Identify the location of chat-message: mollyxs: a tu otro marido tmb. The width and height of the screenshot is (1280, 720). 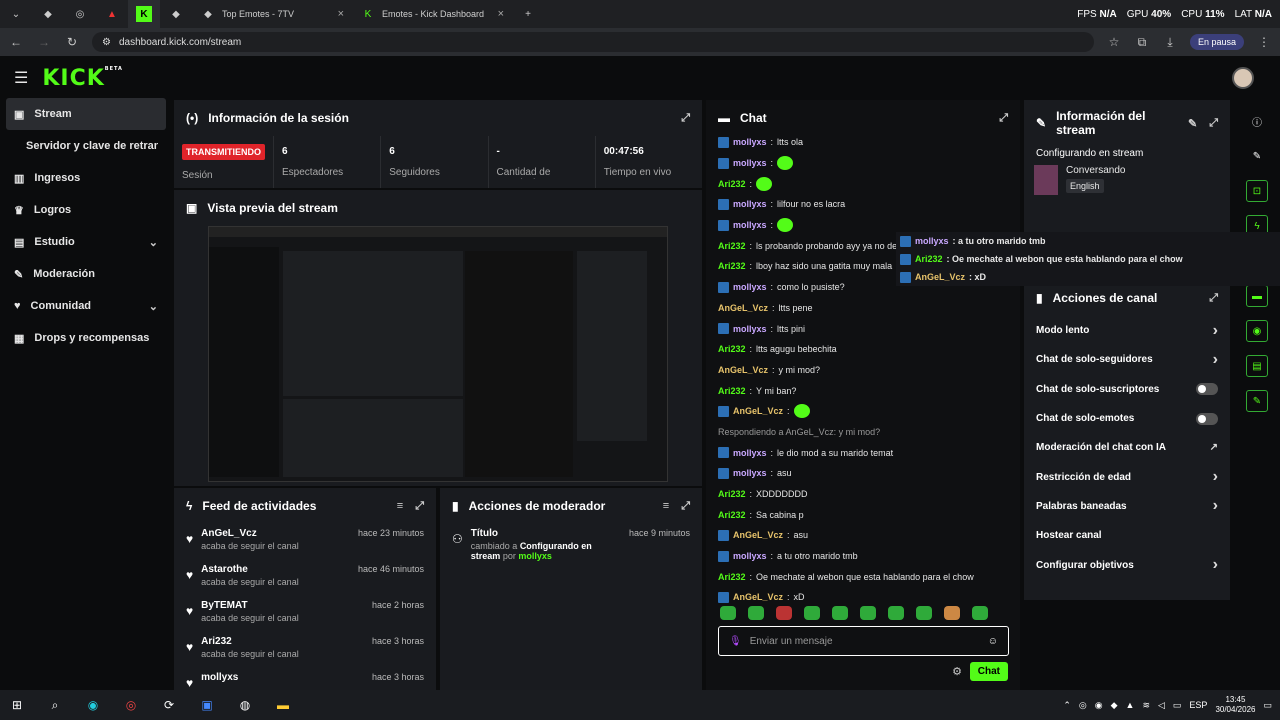
(863, 556).